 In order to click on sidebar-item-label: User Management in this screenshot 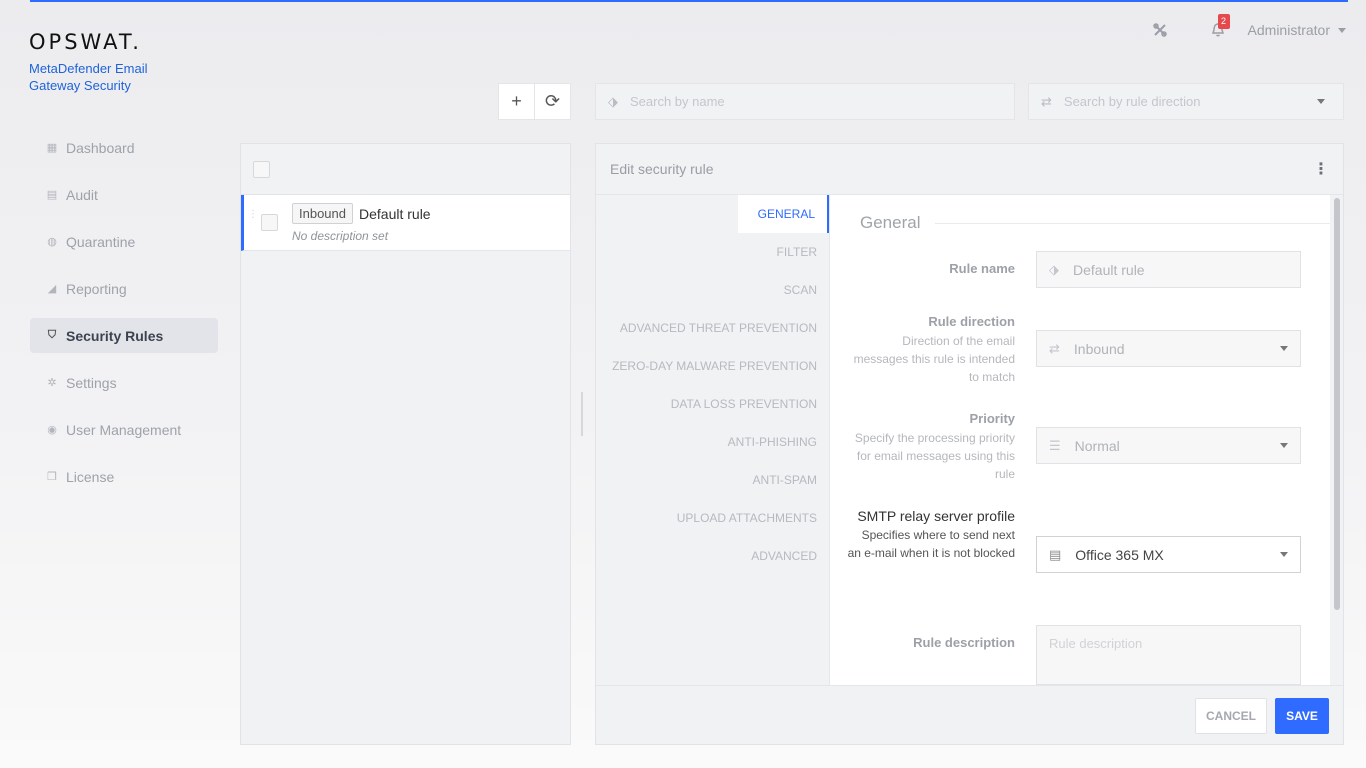, I will do `click(124, 429)`.